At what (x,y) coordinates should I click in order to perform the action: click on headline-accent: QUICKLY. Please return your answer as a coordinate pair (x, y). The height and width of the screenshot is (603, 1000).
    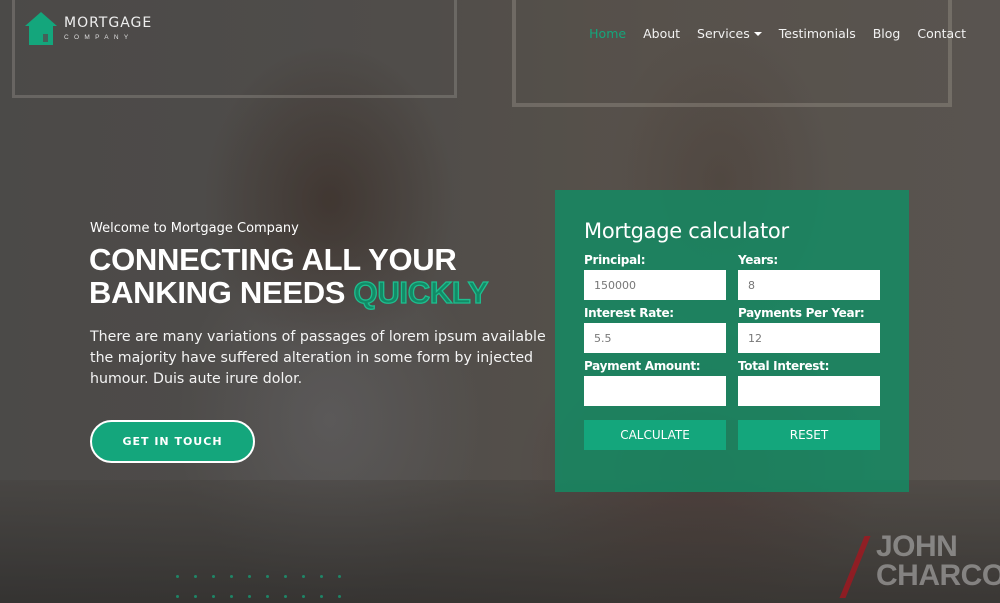
    Looking at the image, I should click on (421, 292).